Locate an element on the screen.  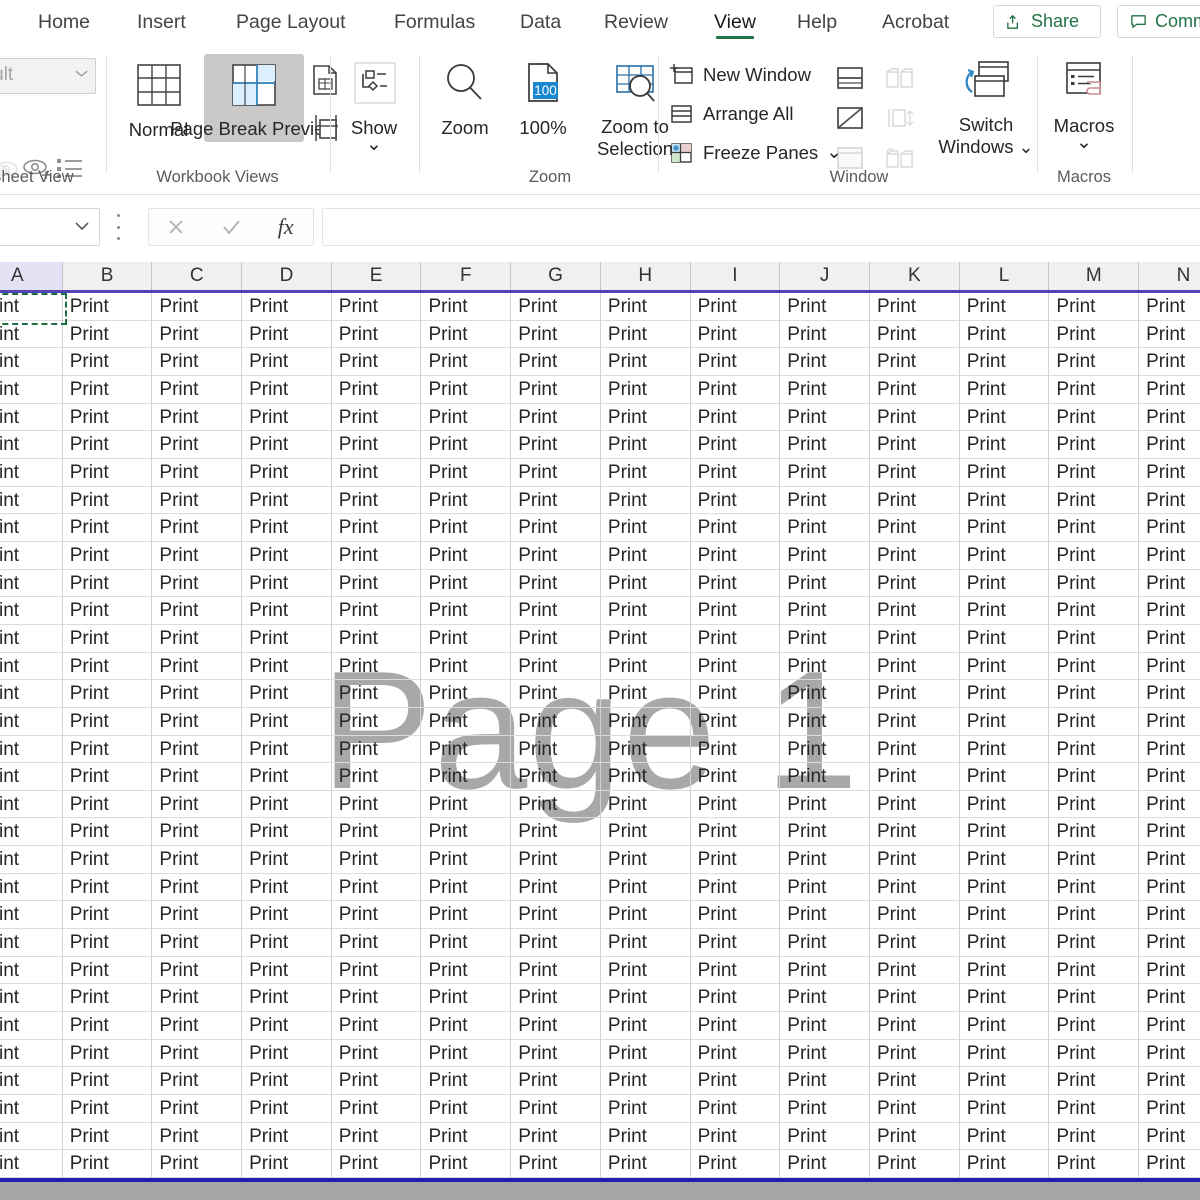
cell-J25: Print is located at coordinates (825, 970).